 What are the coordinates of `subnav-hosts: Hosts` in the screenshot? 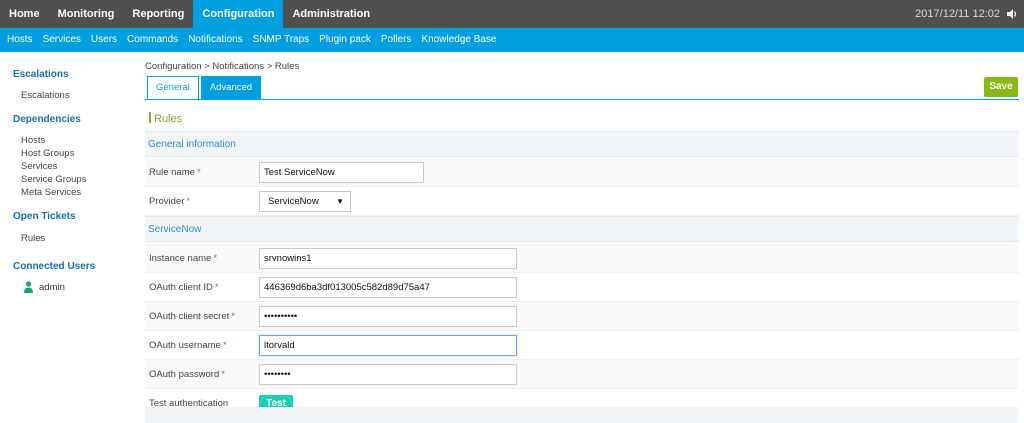 It's located at (20, 40).